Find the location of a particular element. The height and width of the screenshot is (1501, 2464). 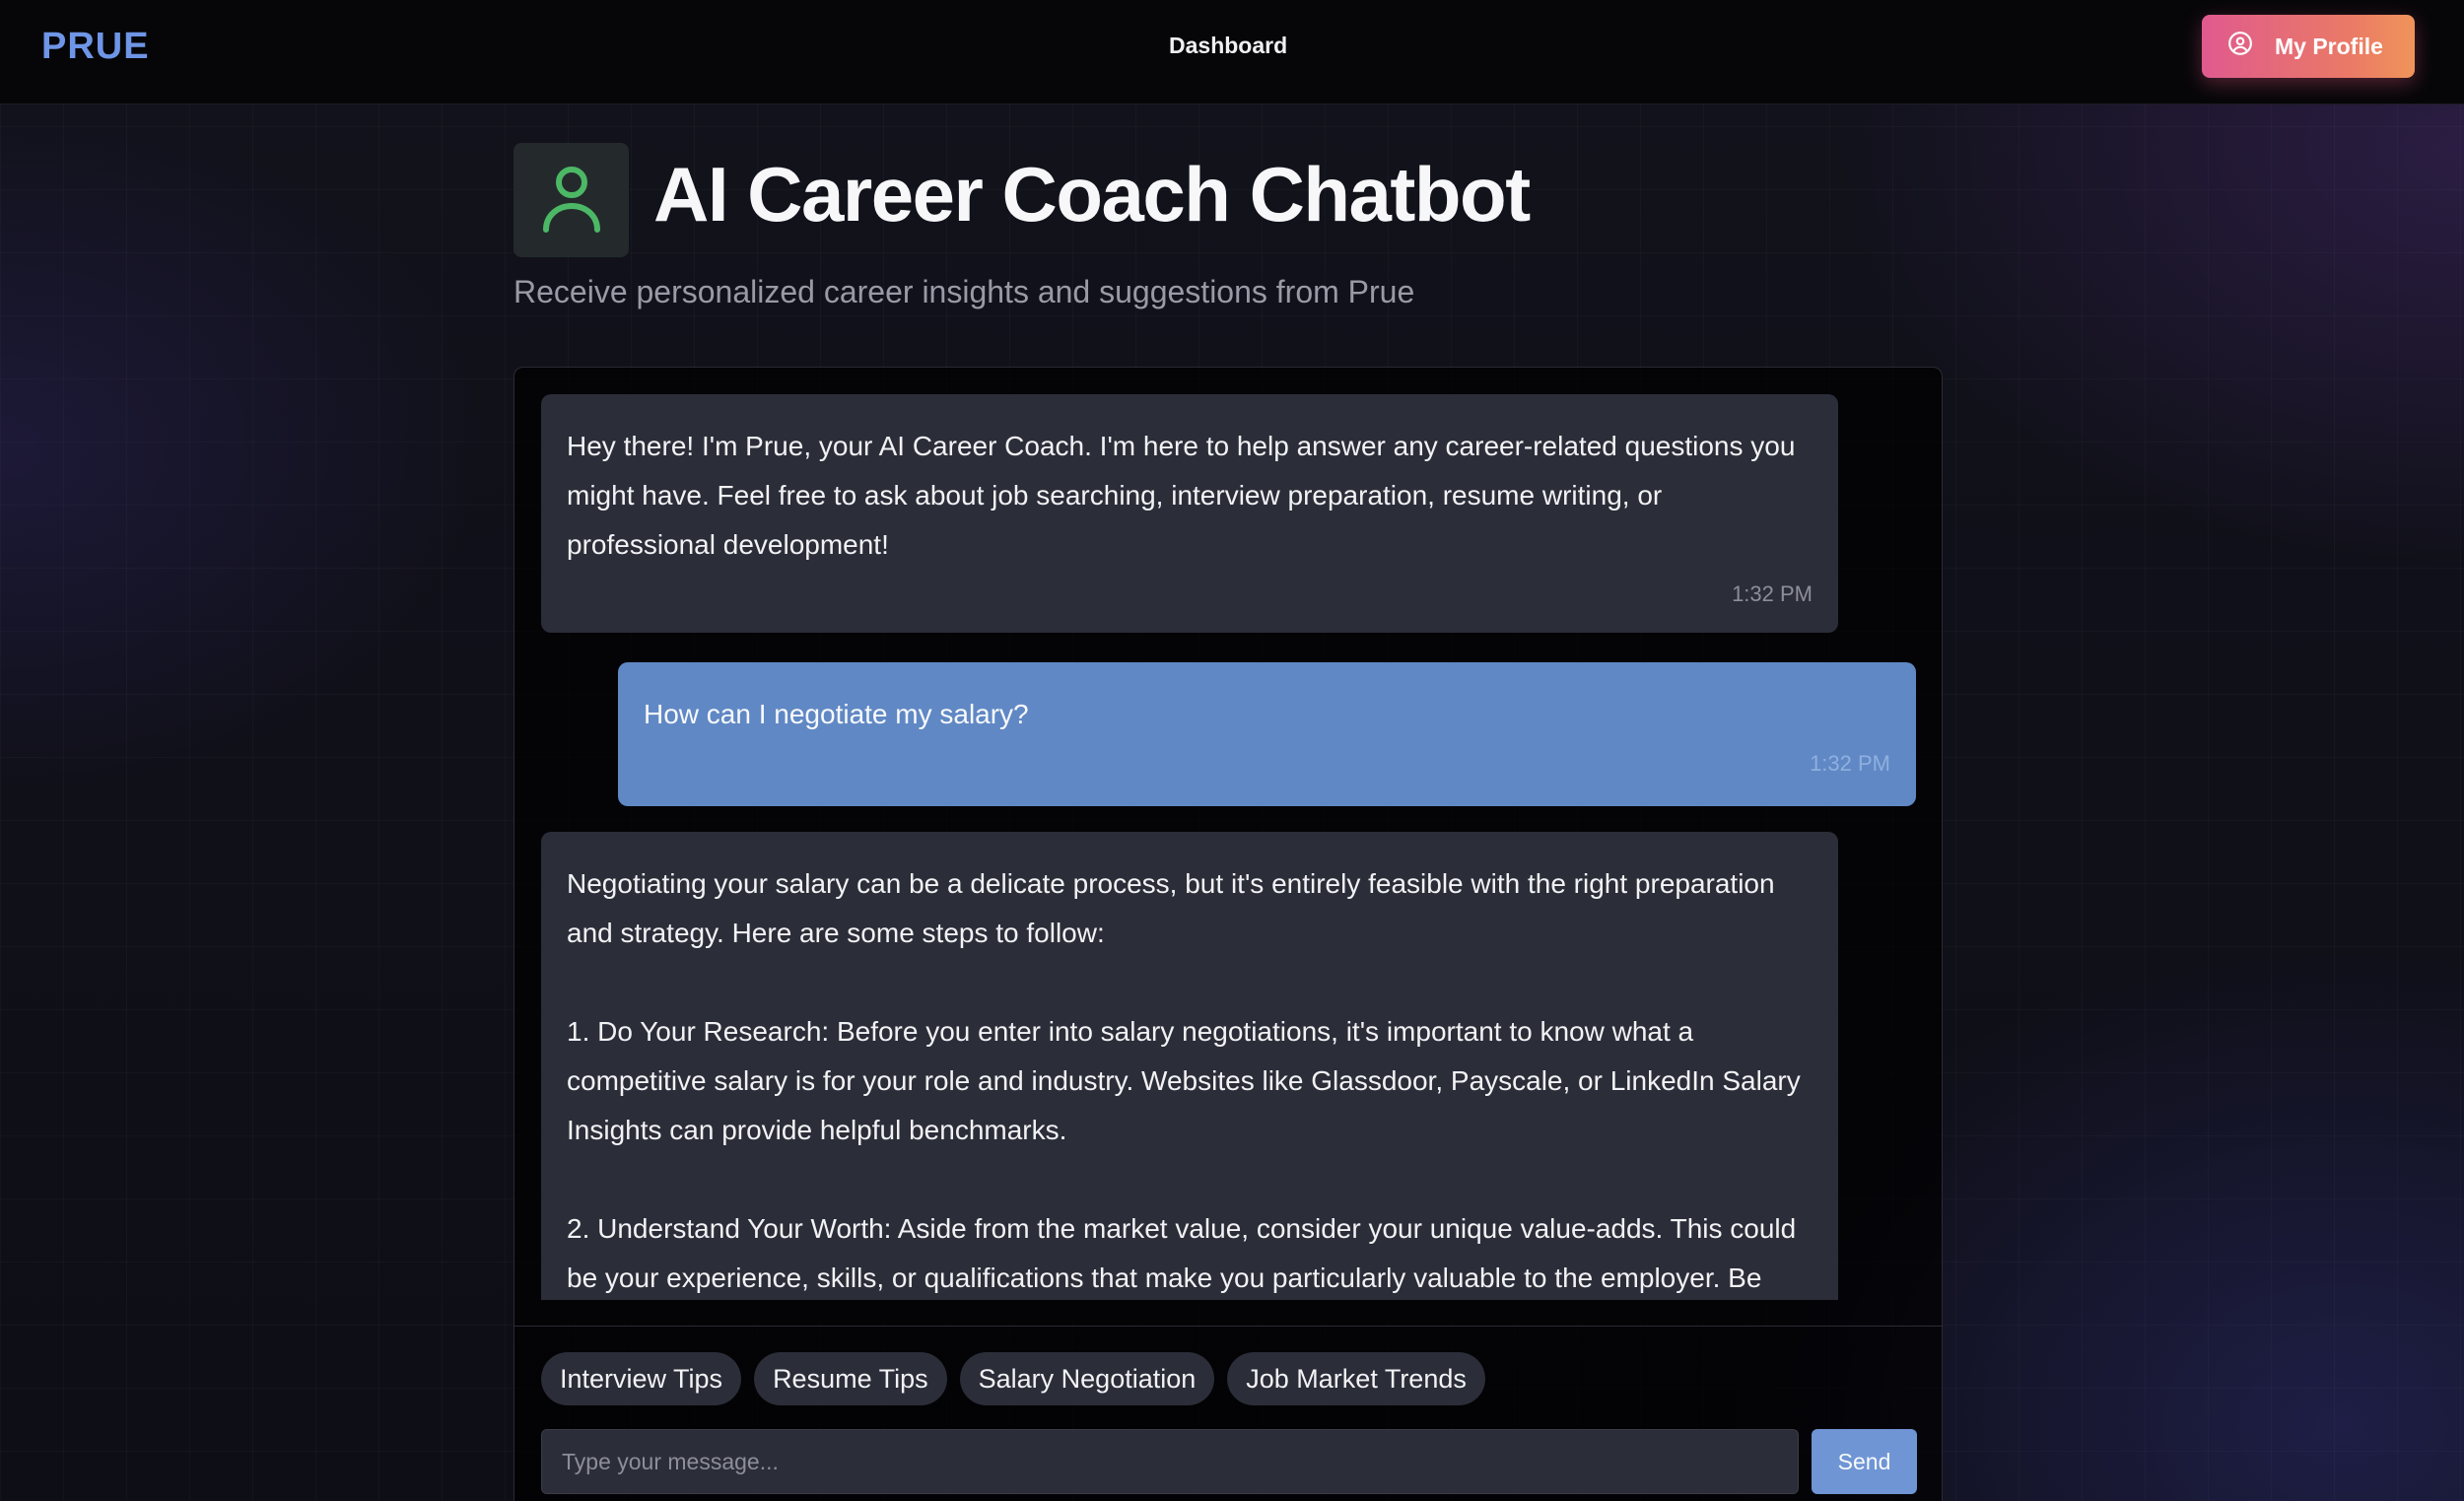

message-text: How can I negotiate my salary? is located at coordinates (836, 714).